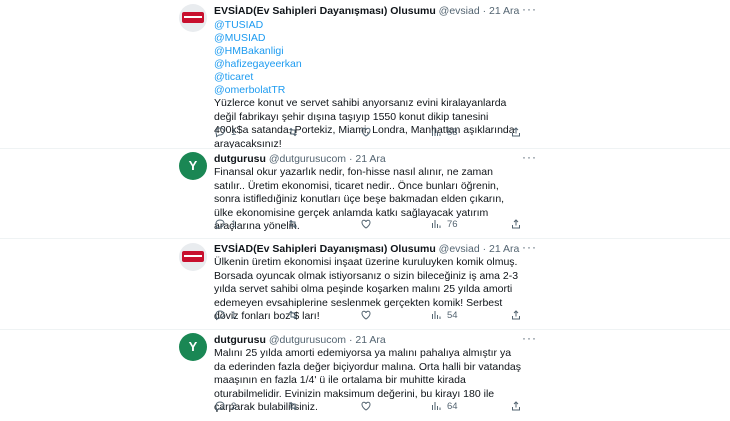 The image size is (730, 421). I want to click on mention-link: @MUSIAD, so click(240, 38).